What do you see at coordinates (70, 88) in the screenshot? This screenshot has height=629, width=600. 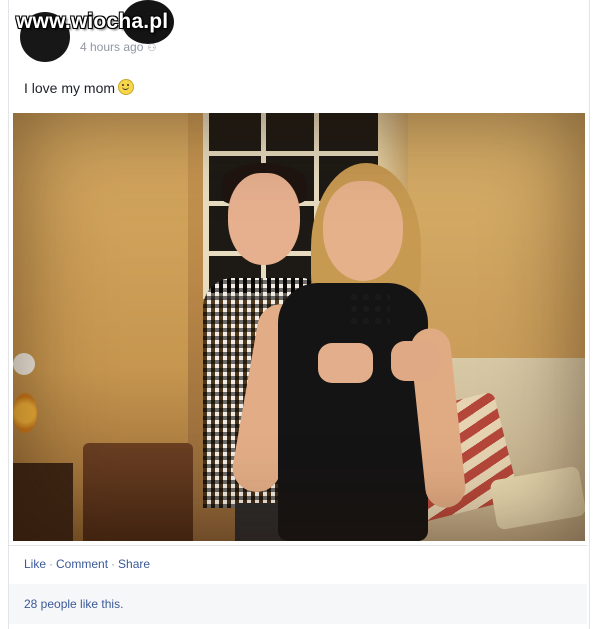 I see `status-message: I love my mom` at bounding box center [70, 88].